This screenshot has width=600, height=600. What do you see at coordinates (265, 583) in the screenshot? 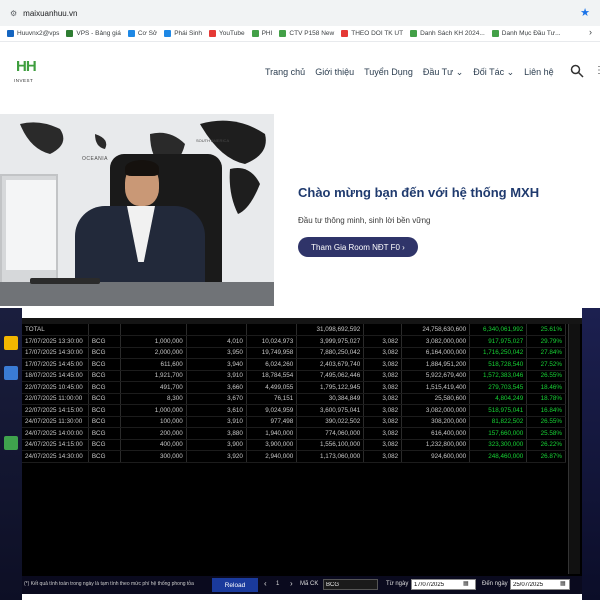
I see `prev-page-icon: ‹` at bounding box center [265, 583].